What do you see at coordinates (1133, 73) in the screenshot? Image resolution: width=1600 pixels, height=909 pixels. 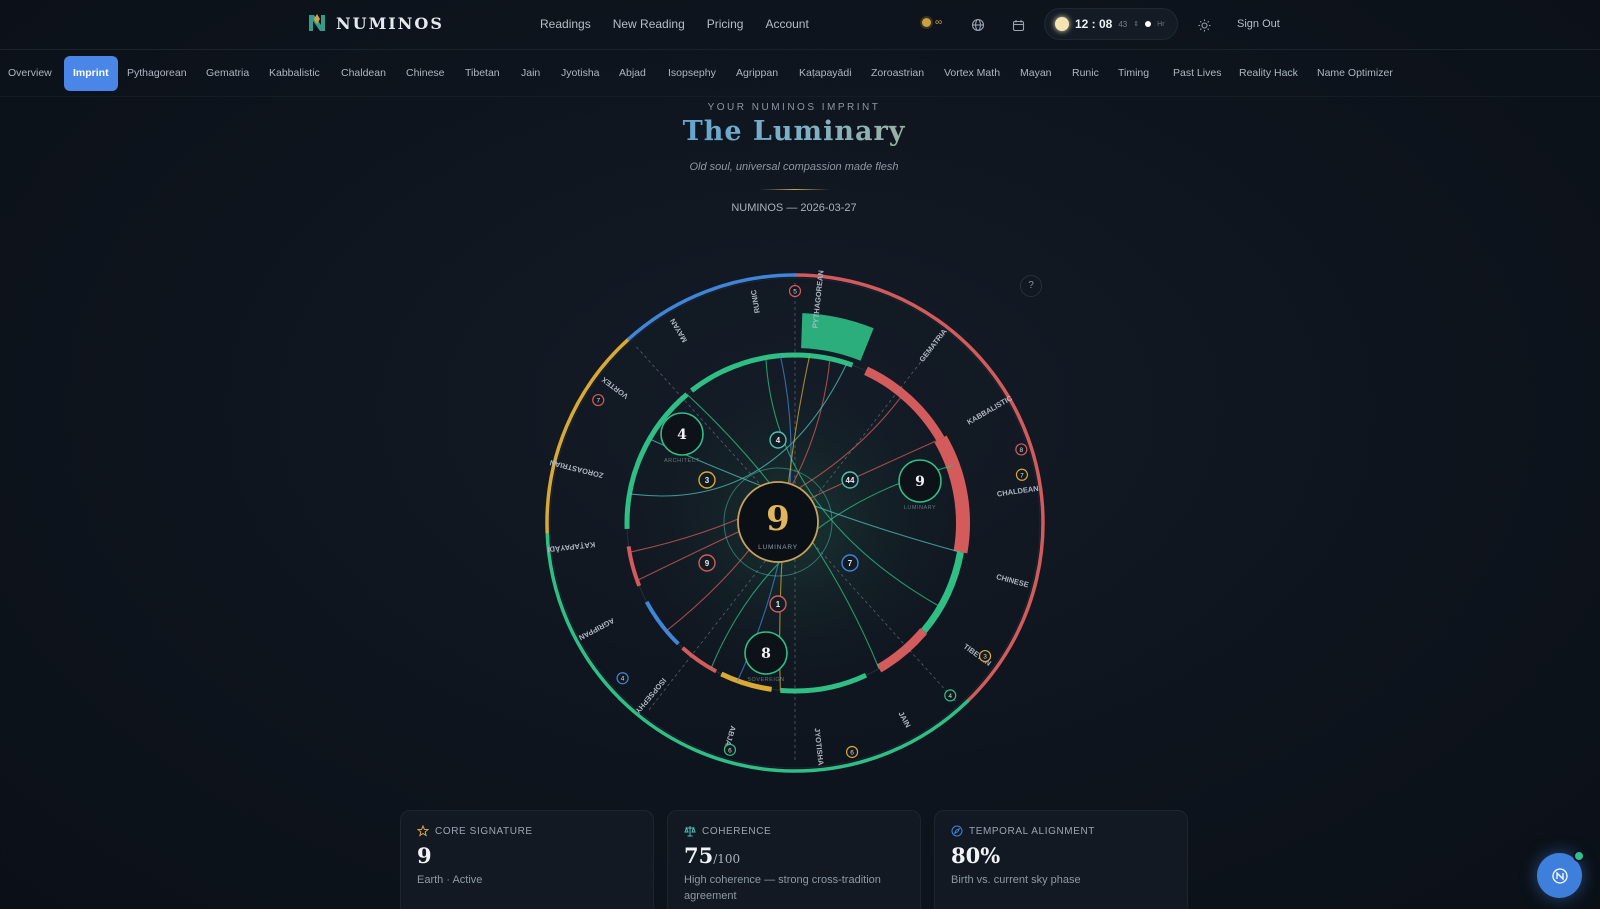 I see `tab-timing: Timing` at bounding box center [1133, 73].